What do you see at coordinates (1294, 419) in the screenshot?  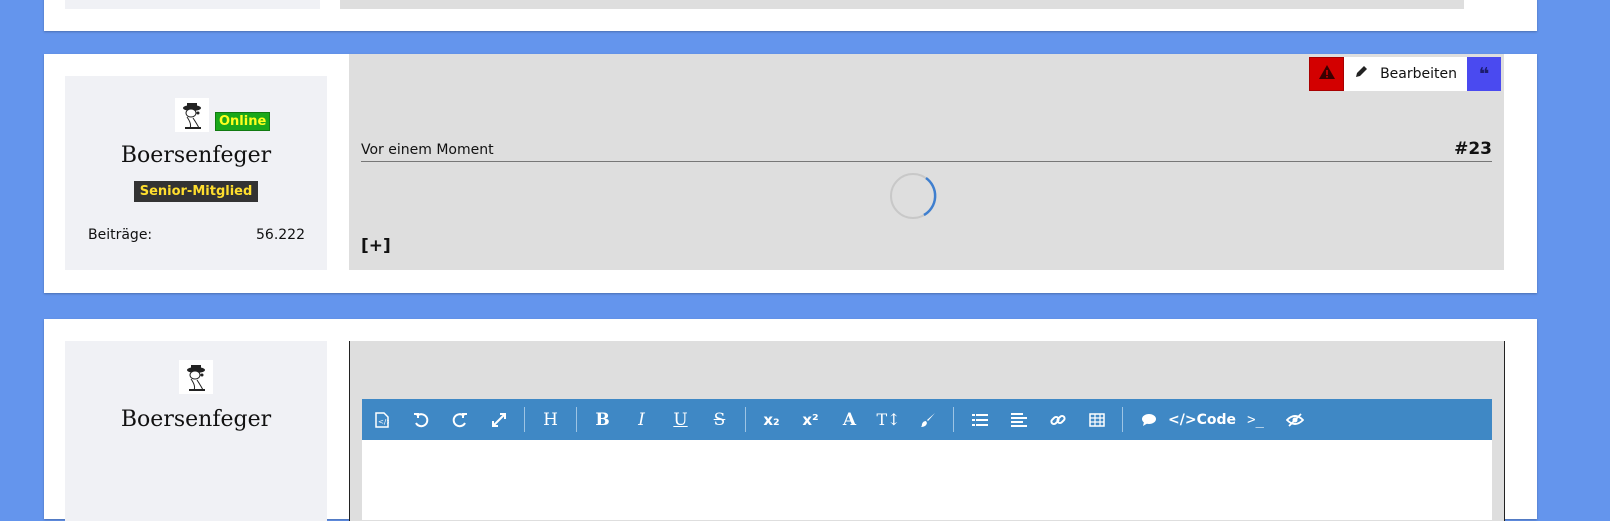 I see `preview-icon` at bounding box center [1294, 419].